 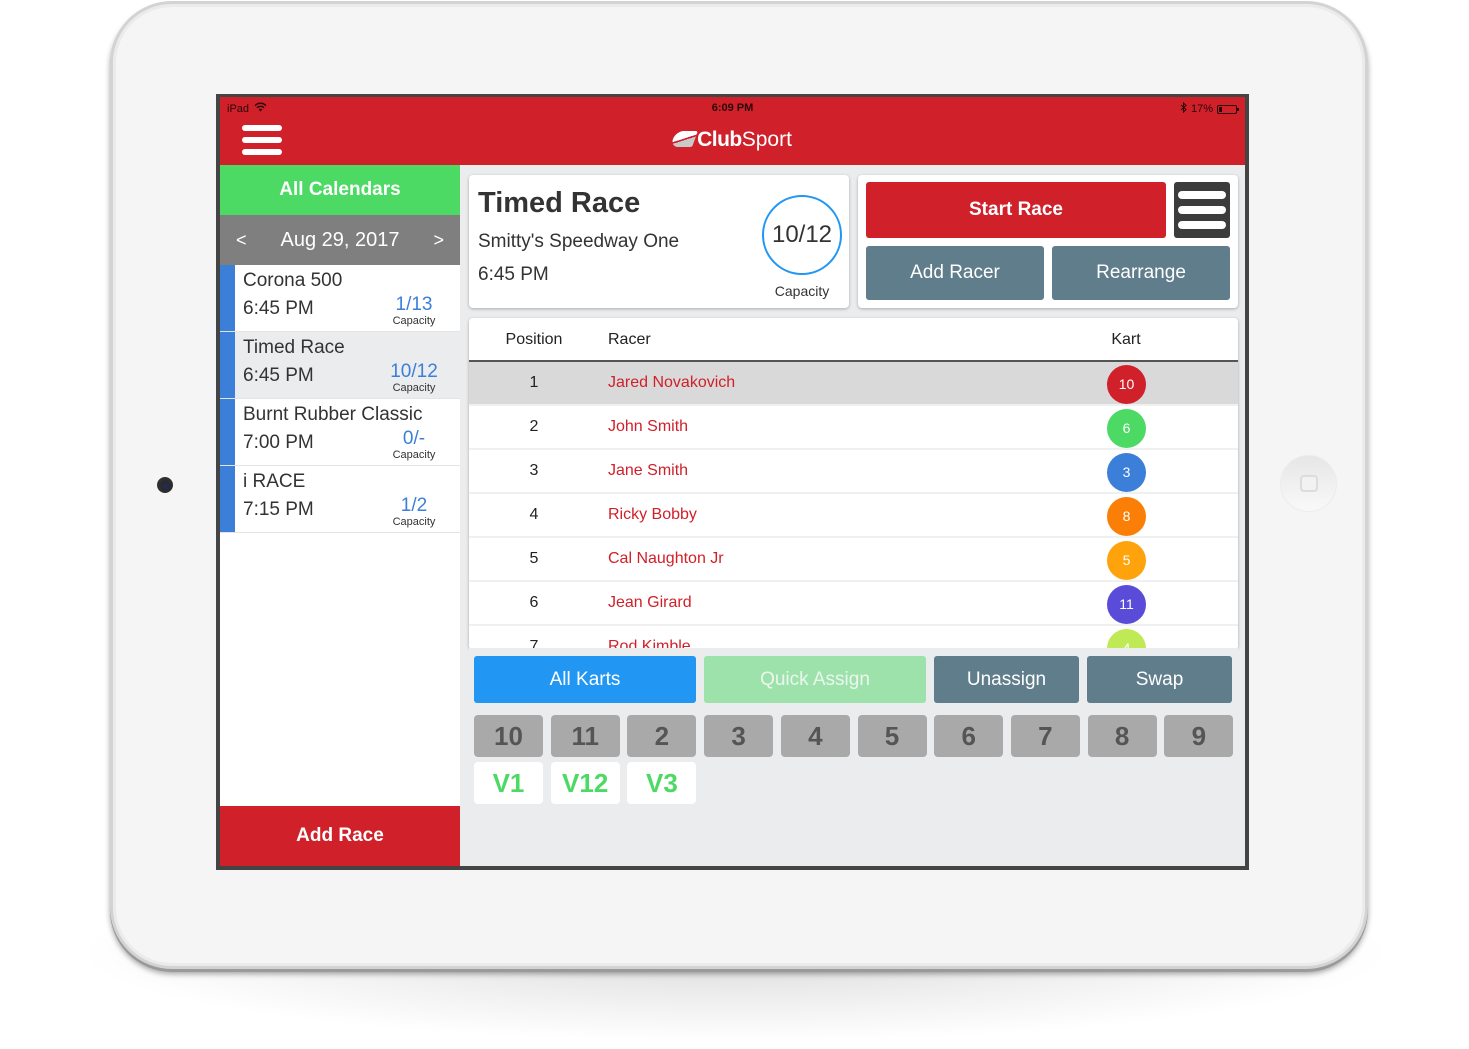 What do you see at coordinates (662, 783) in the screenshot?
I see `virtual-kart-chip: V3` at bounding box center [662, 783].